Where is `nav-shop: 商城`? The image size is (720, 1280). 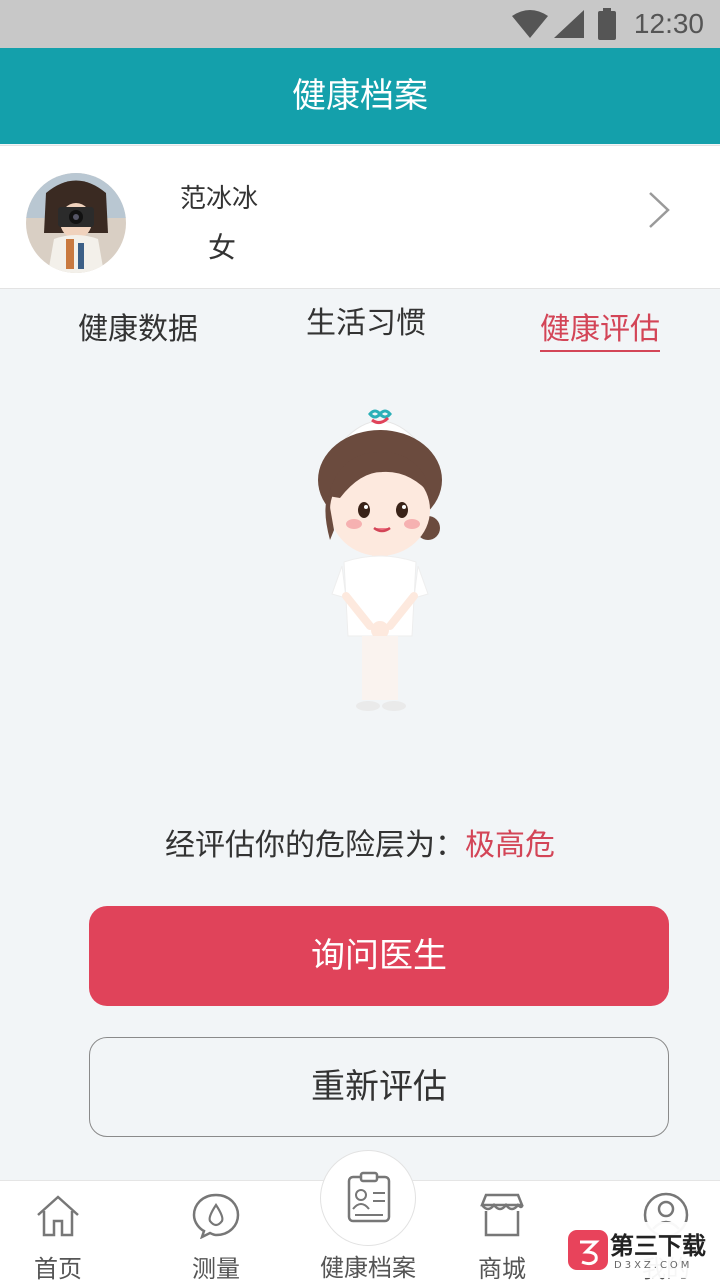
nav-shop: 商城 is located at coordinates (502, 1230).